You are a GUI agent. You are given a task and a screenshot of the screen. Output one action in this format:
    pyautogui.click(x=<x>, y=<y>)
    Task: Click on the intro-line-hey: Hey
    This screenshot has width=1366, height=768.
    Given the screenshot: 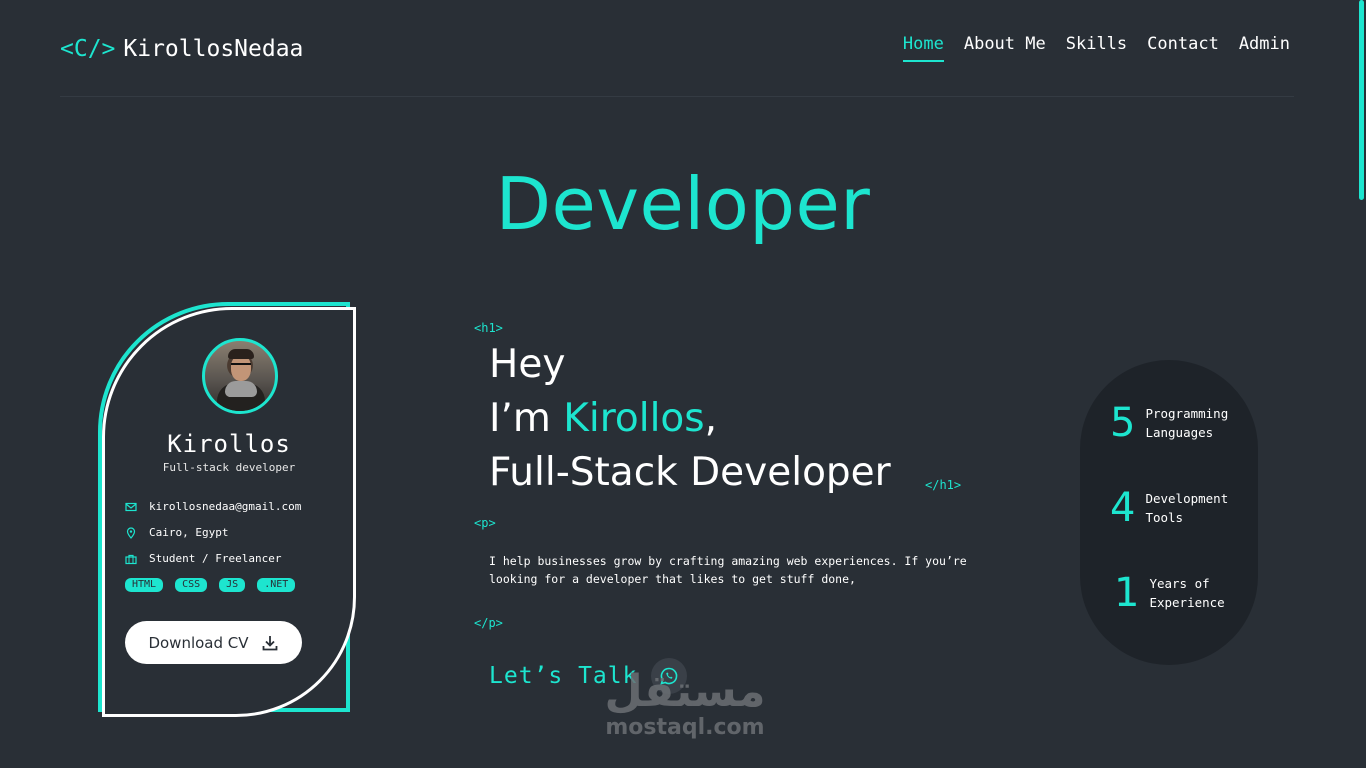 What is the action you would take?
    pyautogui.click(x=527, y=364)
    